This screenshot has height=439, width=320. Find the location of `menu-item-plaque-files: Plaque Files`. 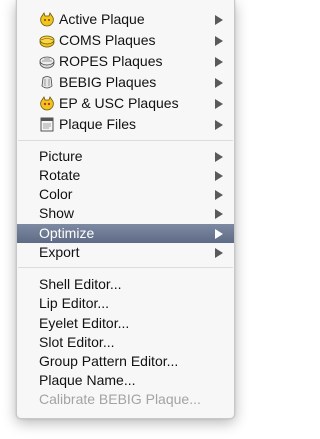

menu-item-plaque-files: Plaque Files is located at coordinates (125, 124).